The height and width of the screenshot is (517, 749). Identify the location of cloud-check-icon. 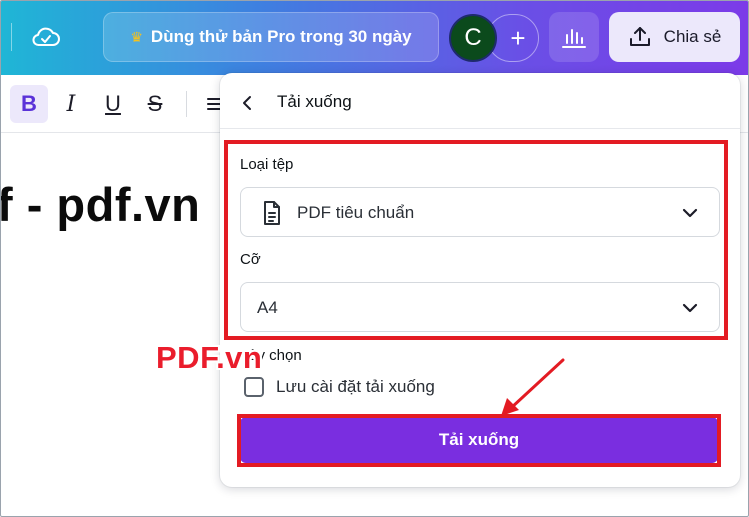
(46, 36).